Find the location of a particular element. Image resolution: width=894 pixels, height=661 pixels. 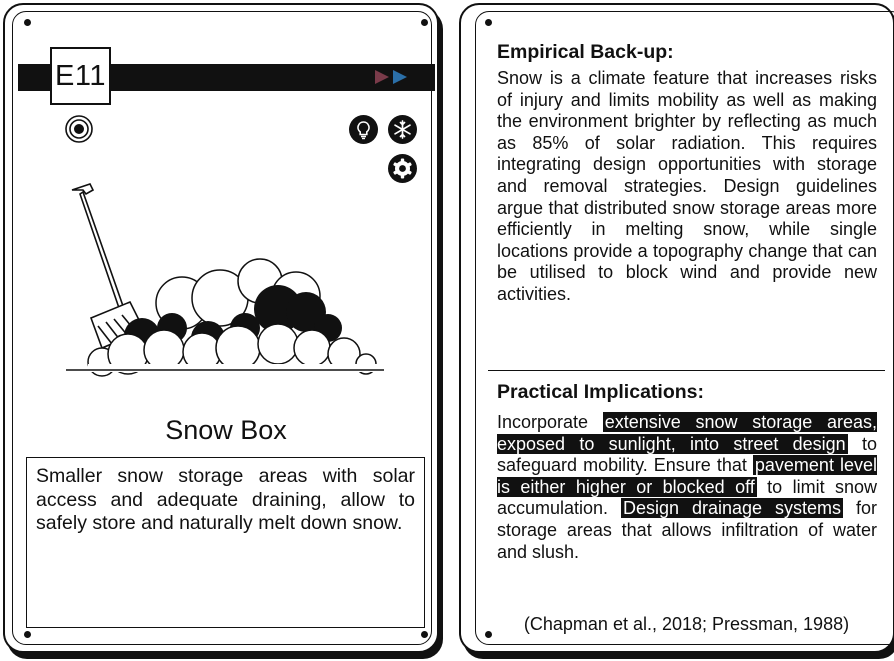

lightbulb-icon is located at coordinates (363, 129).